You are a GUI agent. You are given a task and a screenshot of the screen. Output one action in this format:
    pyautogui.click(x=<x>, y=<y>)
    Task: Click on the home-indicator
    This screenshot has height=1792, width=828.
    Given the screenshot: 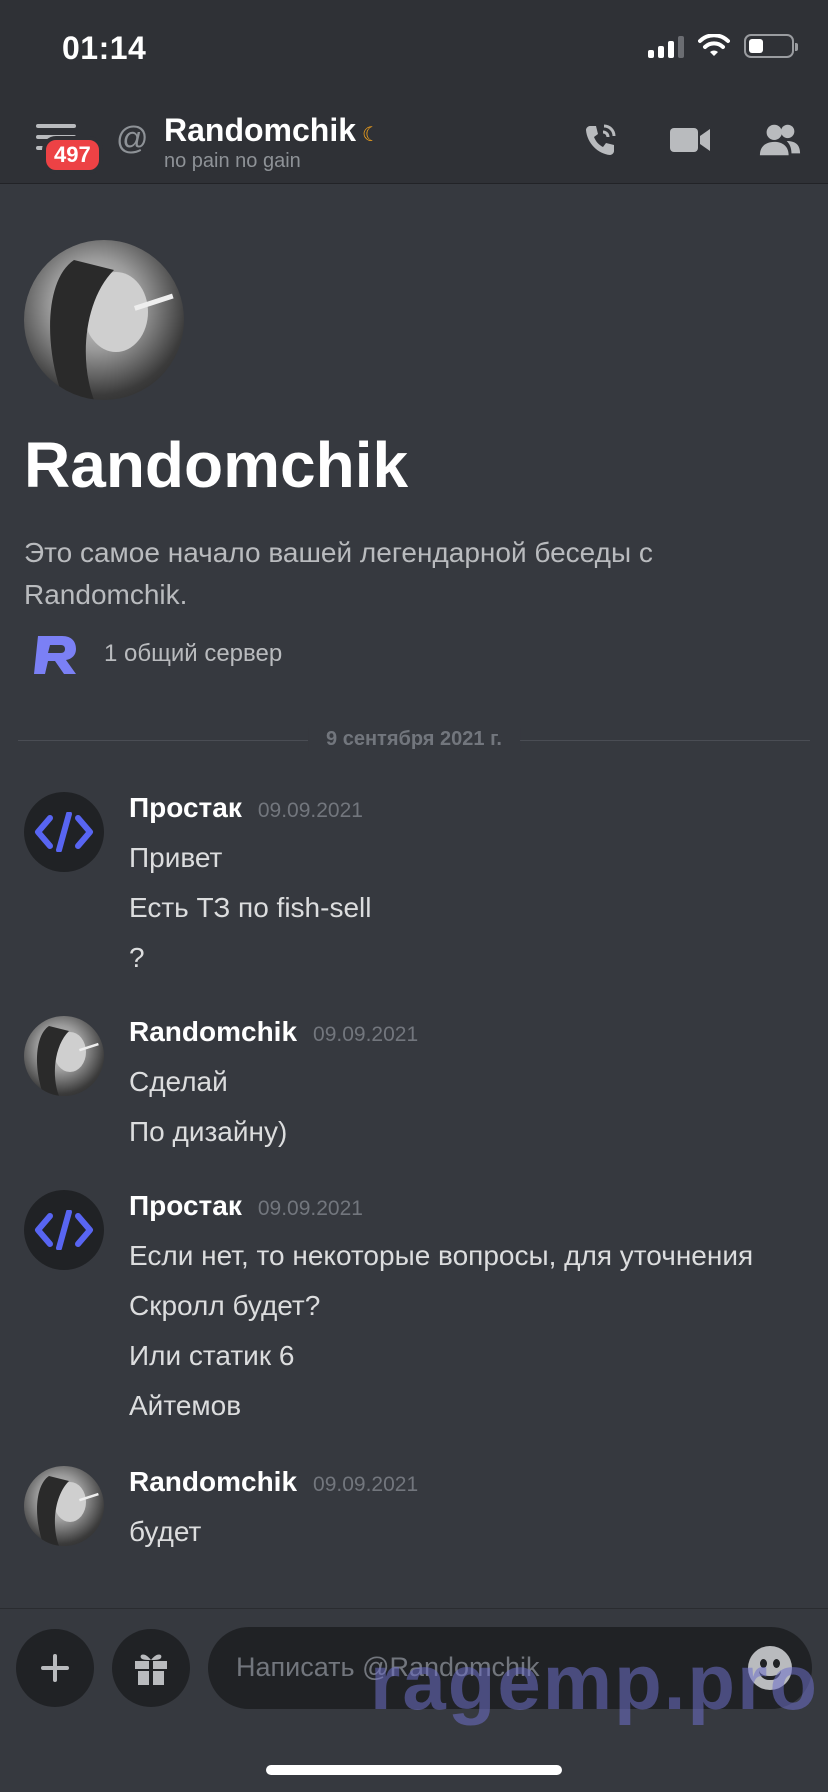 What is the action you would take?
    pyautogui.click(x=414, y=1770)
    